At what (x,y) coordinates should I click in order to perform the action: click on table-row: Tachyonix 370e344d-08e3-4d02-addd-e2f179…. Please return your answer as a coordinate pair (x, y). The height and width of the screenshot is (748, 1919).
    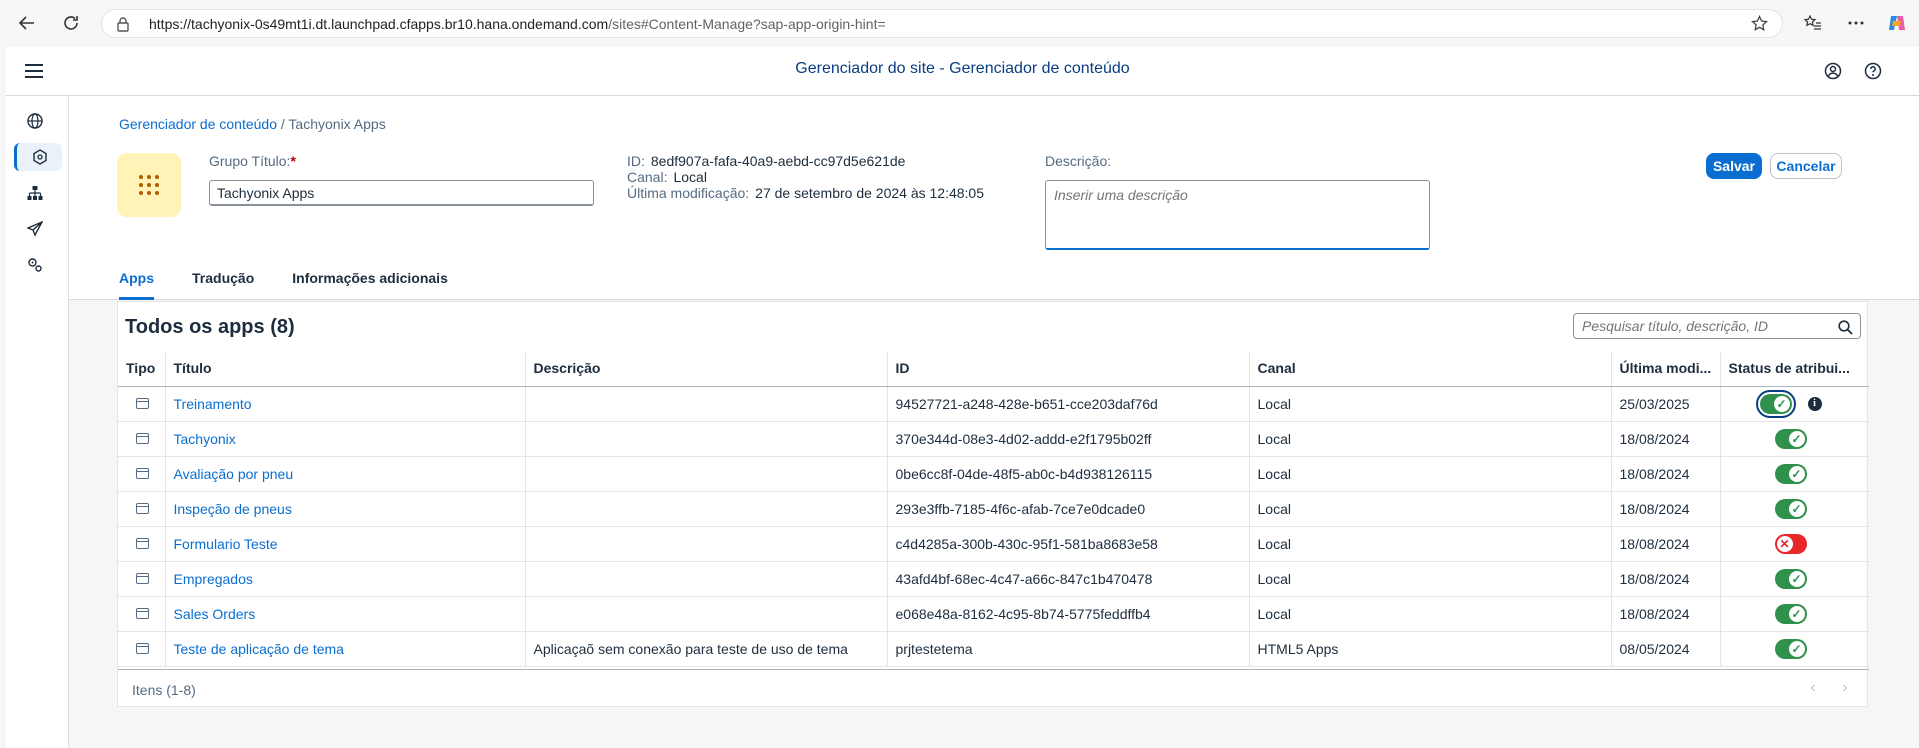
    Looking at the image, I should click on (993, 439).